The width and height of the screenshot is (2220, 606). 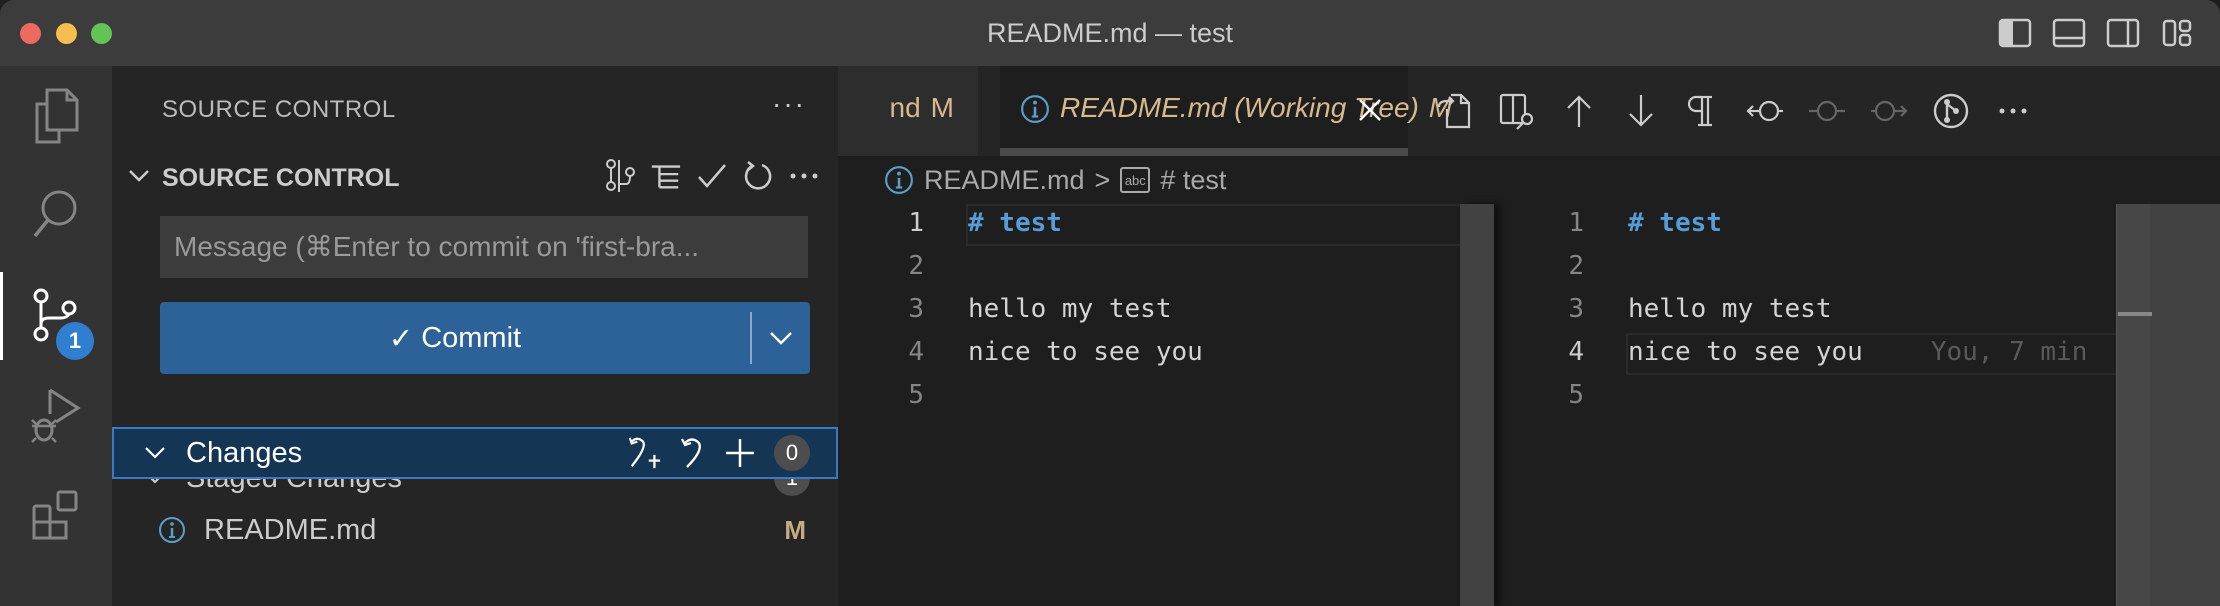 I want to click on inline-blame: You, 7 min, so click(x=2009, y=352).